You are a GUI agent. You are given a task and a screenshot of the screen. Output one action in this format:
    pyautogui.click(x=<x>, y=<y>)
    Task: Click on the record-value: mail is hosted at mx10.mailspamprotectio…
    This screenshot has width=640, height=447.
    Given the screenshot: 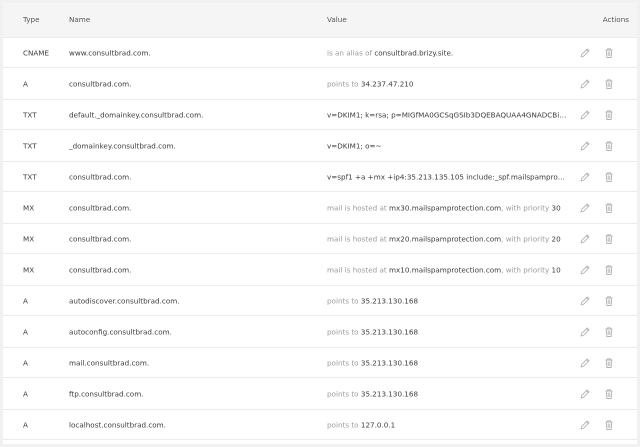 What is the action you would take?
    pyautogui.click(x=447, y=269)
    